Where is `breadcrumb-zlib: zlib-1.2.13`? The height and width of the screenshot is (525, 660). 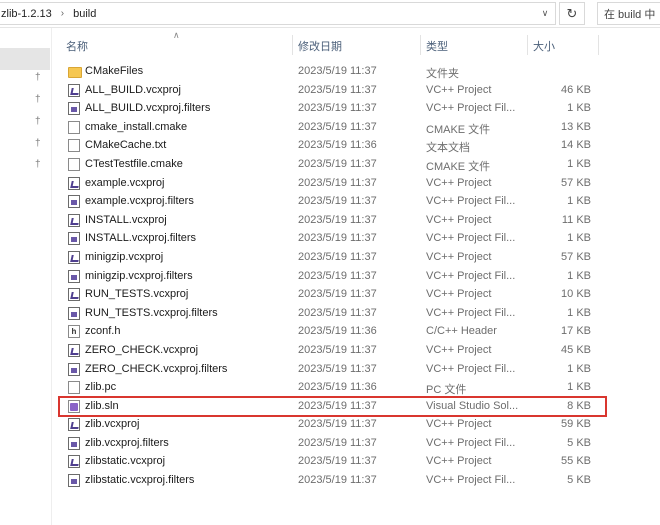
breadcrumb-zlib: zlib-1.2.13 is located at coordinates (27, 14).